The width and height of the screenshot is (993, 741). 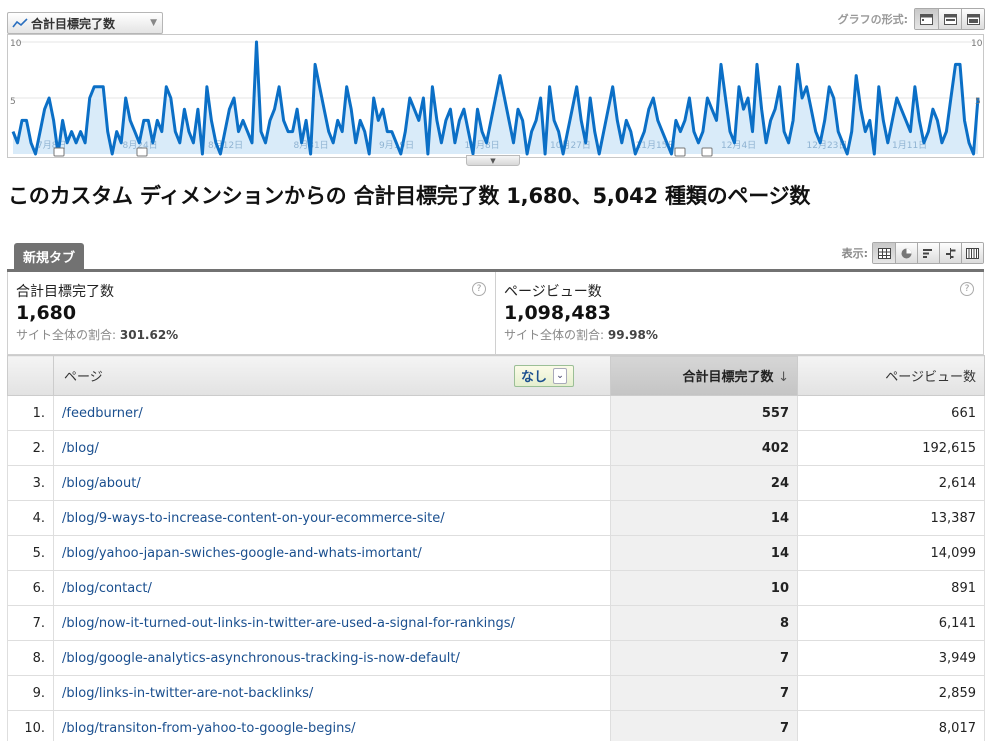 I want to click on row-goal-completions: 557, so click(x=704, y=413).